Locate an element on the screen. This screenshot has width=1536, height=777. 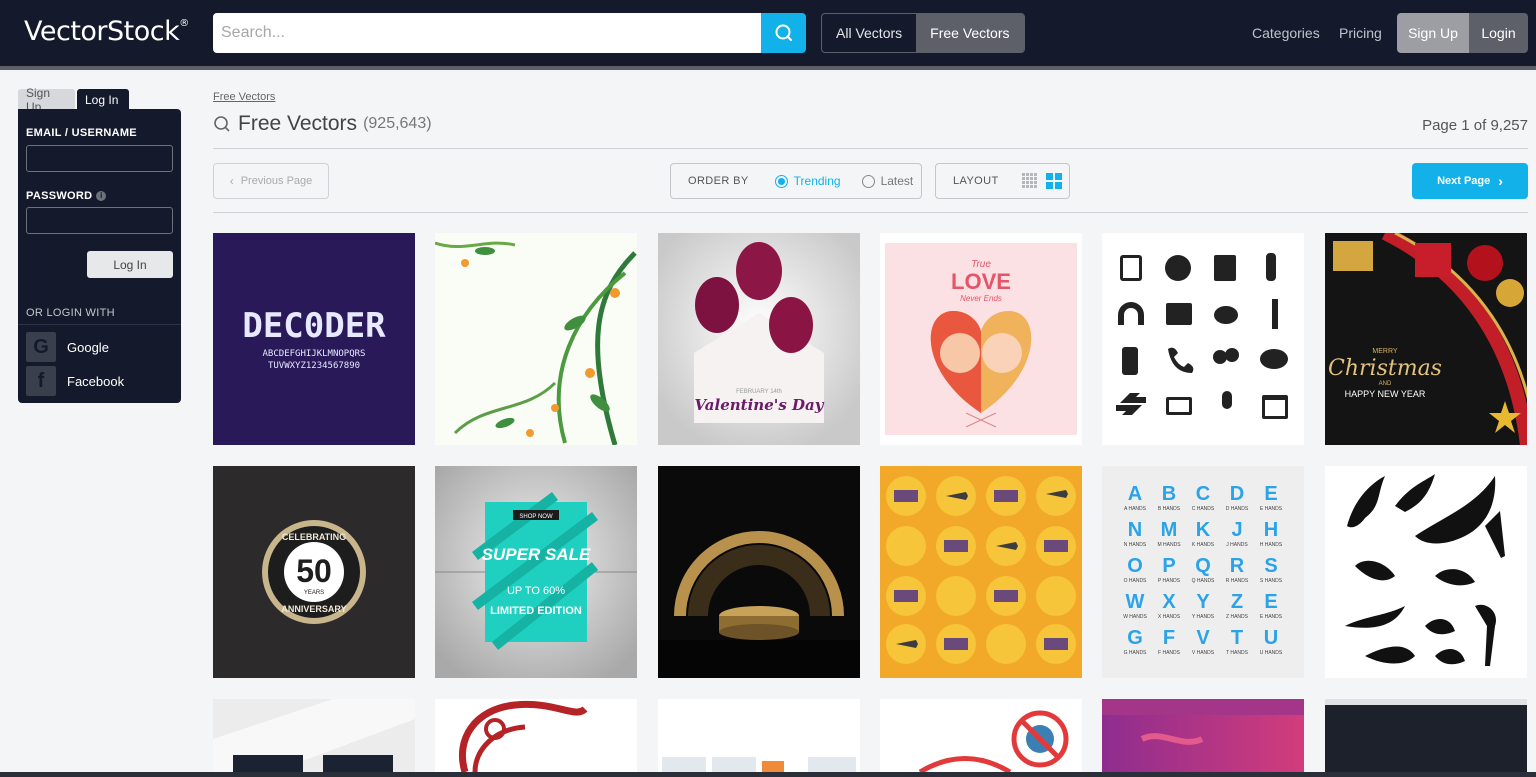
alphabet-letter: J is located at coordinates (1236, 530).